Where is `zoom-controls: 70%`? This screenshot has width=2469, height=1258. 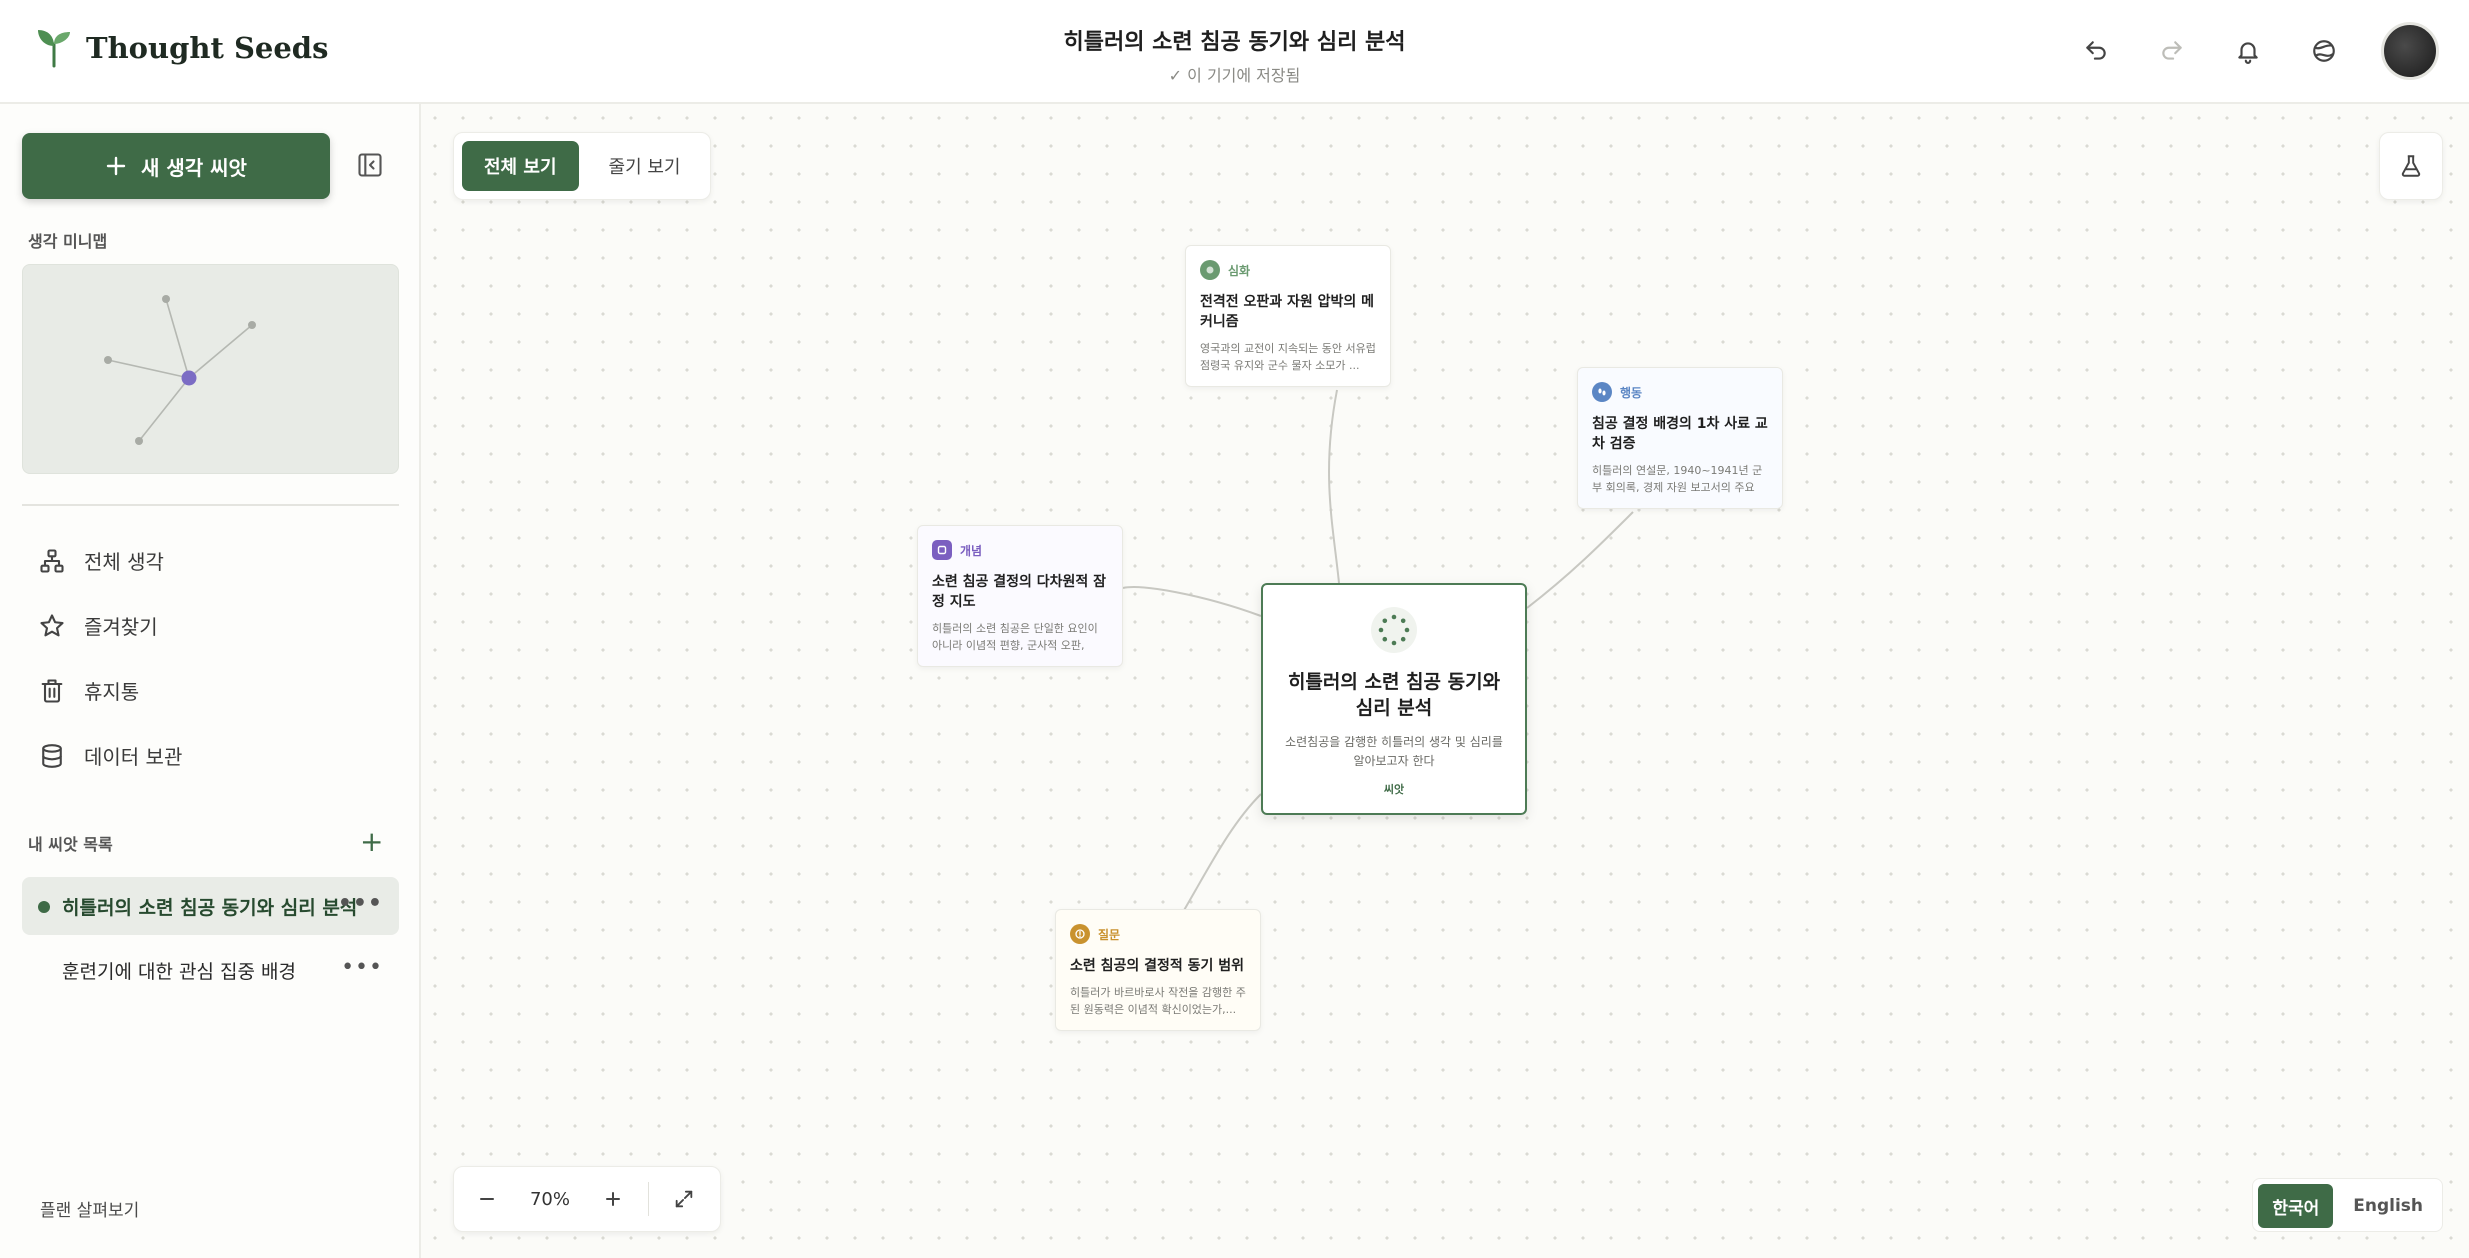
zoom-controls: 70% is located at coordinates (587, 1199).